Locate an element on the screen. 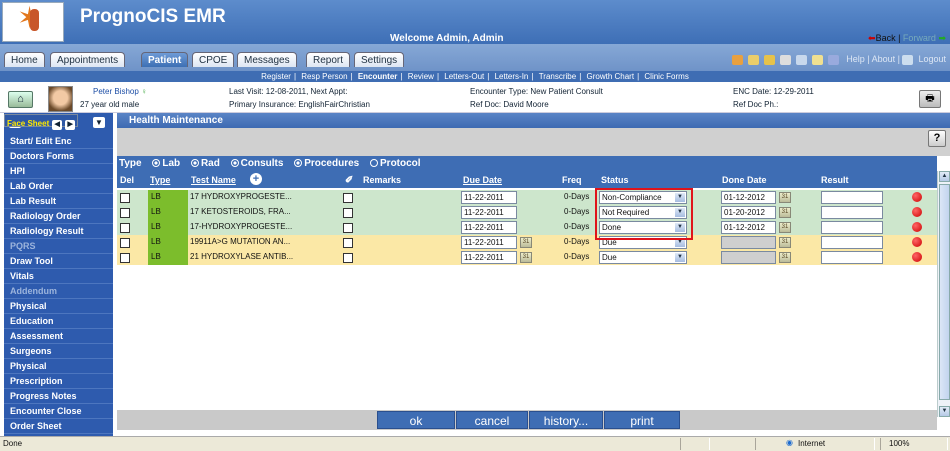 Image resolution: width=950 pixels, height=451 pixels. sidebar-item: HPI is located at coordinates (58, 171).